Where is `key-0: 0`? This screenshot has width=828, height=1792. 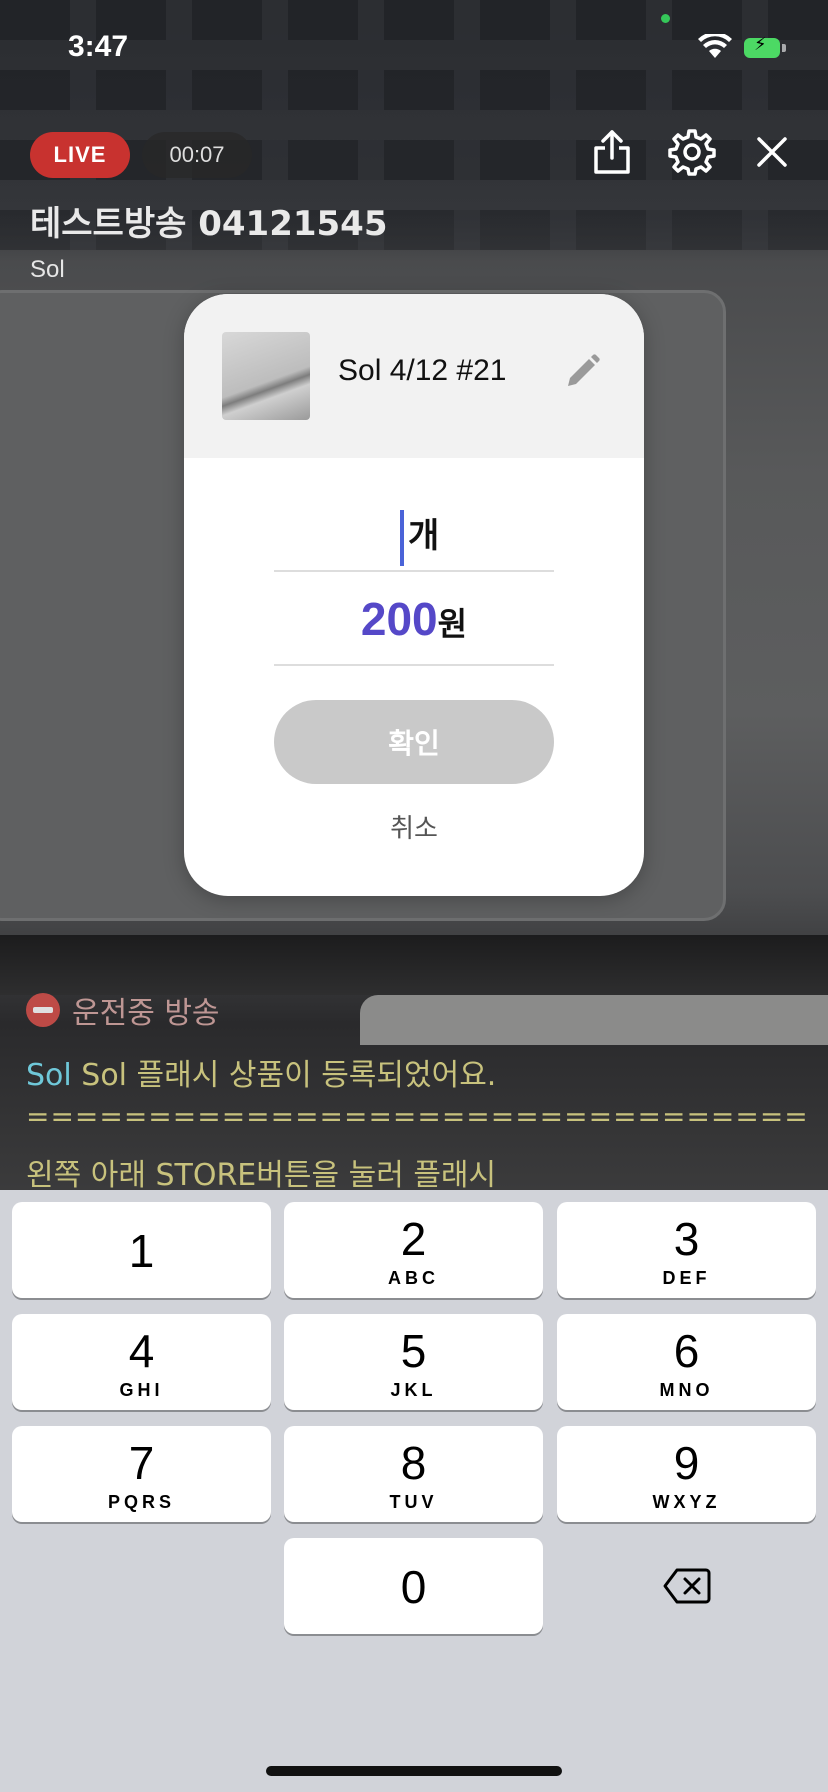
key-0: 0 is located at coordinates (413, 1586).